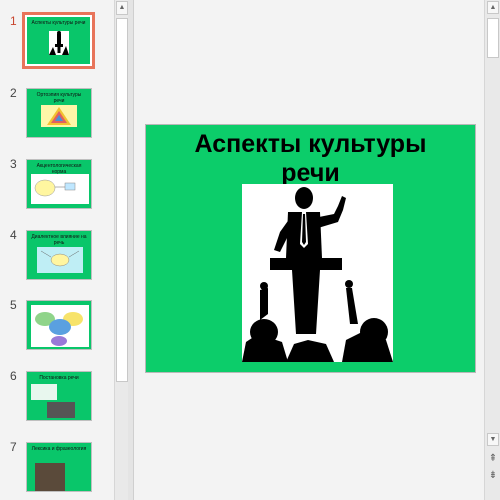 The height and width of the screenshot is (500, 500). I want to click on thumbnail-title: Диалектное влияние на речь, so click(59, 240).